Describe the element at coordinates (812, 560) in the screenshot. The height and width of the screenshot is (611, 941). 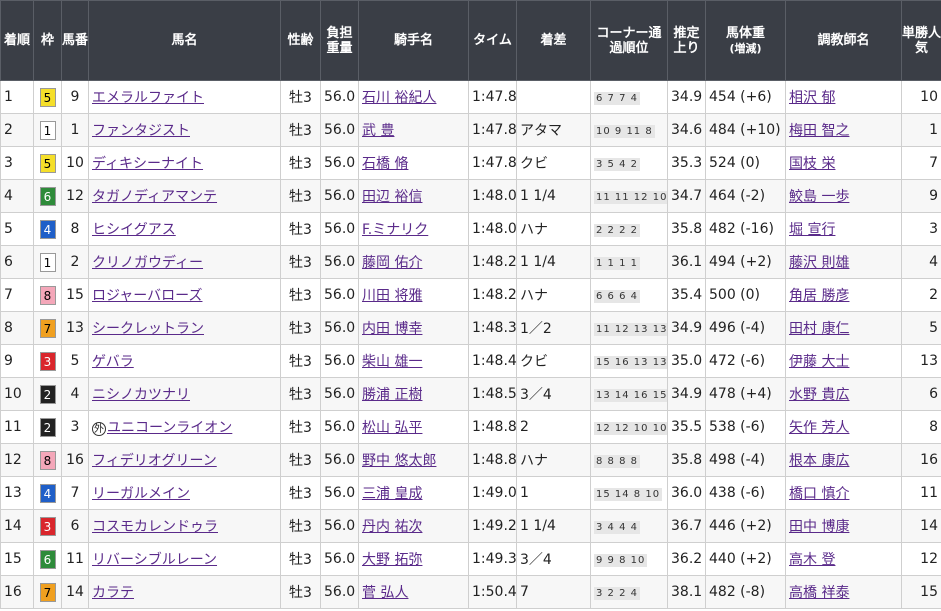
I see `trainer-link: 高木 登` at that location.